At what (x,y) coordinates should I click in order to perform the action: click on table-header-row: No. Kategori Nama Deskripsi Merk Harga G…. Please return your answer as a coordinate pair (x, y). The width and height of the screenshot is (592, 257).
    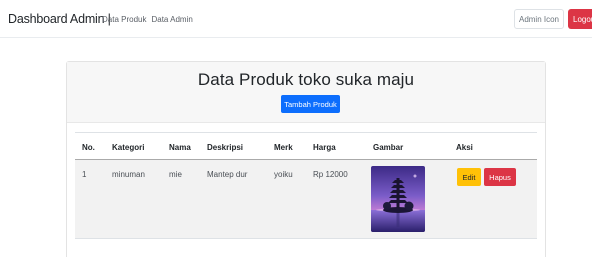
    Looking at the image, I should click on (306, 146).